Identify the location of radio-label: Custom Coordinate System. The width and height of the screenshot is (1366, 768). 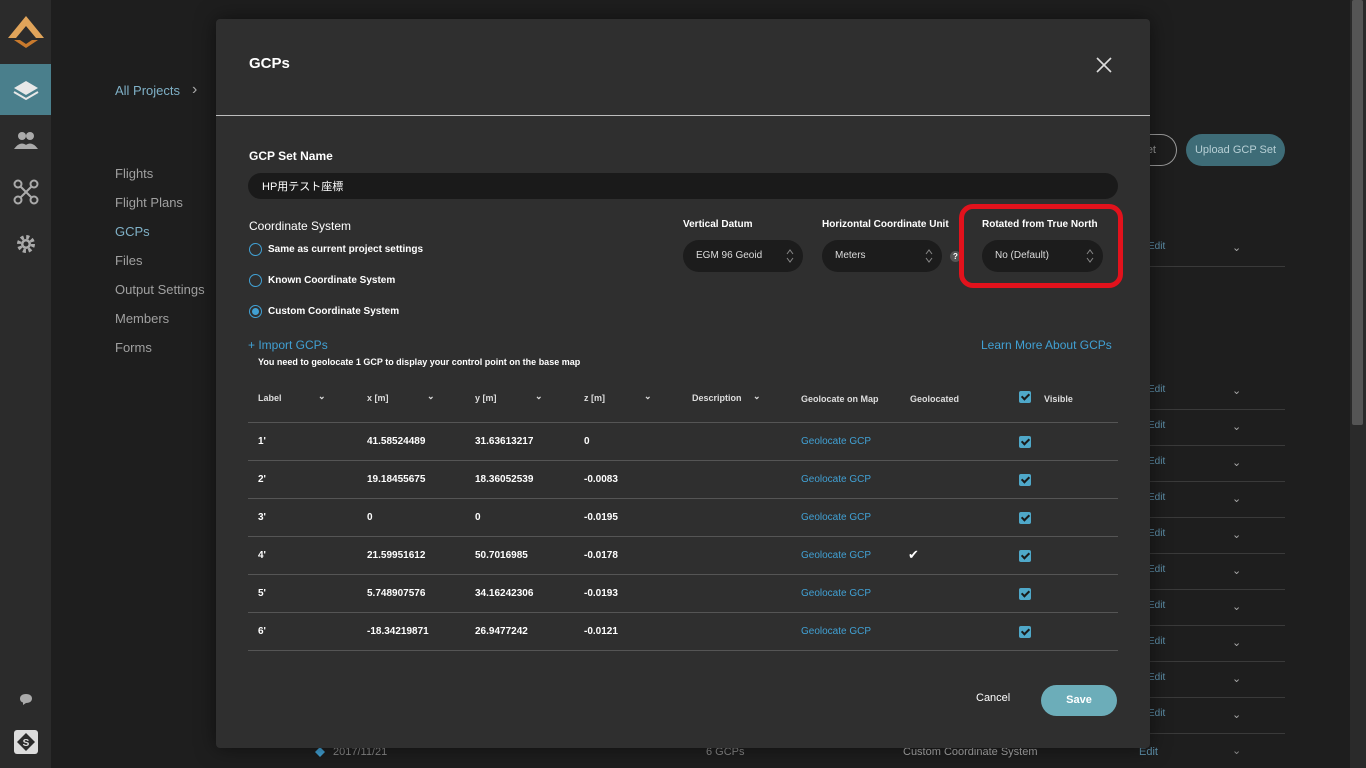
(334, 311).